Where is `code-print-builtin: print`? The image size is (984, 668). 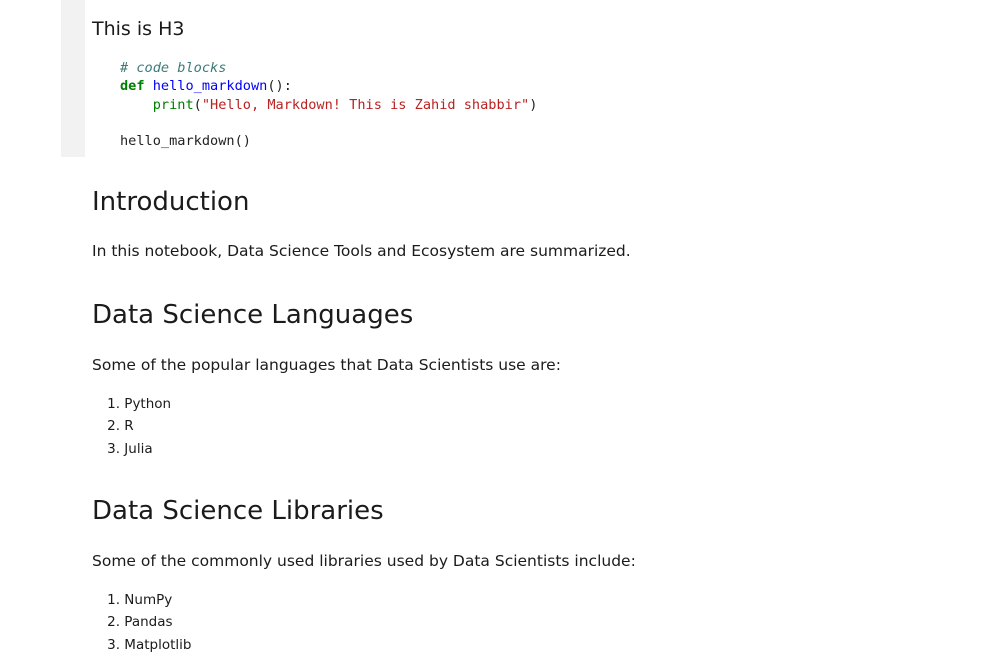
code-print-builtin: print is located at coordinates (173, 104).